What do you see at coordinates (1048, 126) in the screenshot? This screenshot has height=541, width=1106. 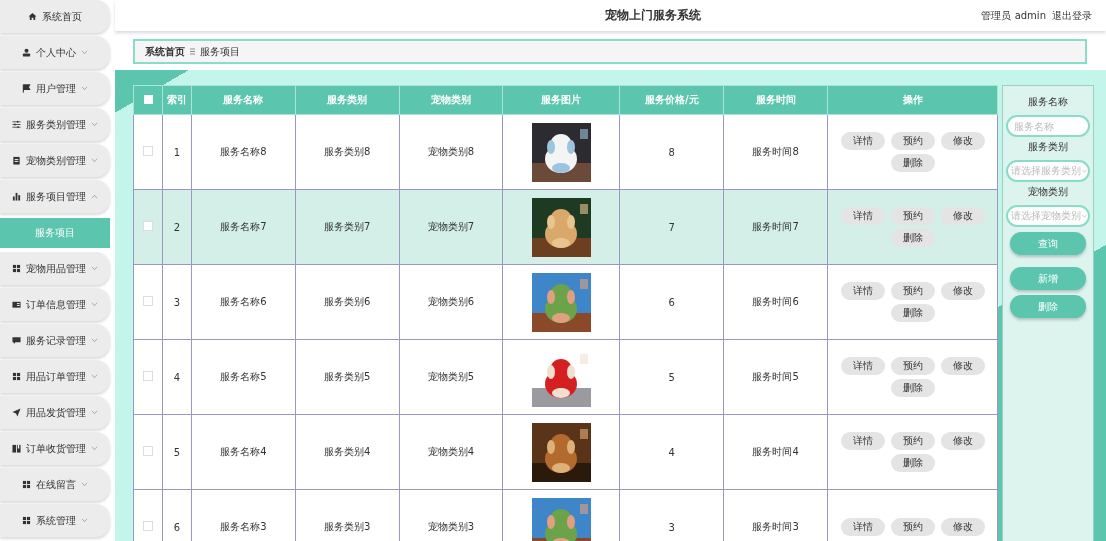 I see `input-field: 服务名称` at bounding box center [1048, 126].